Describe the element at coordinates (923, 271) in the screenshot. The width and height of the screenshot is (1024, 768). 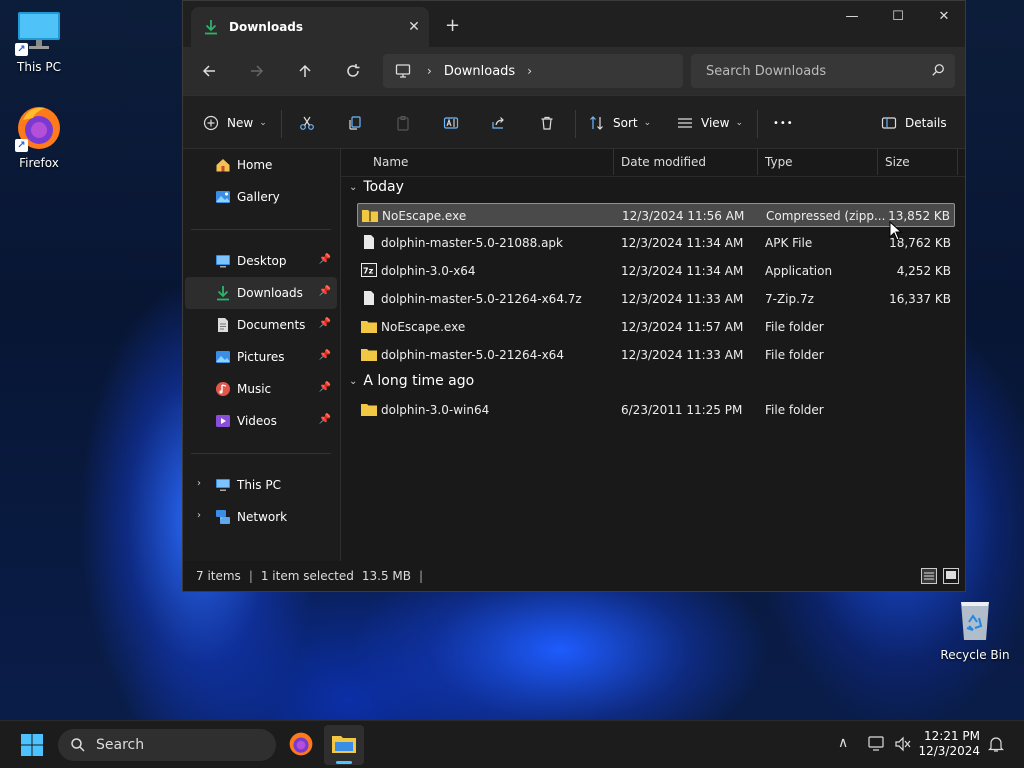
I see `file-size: 4,252 KB` at that location.